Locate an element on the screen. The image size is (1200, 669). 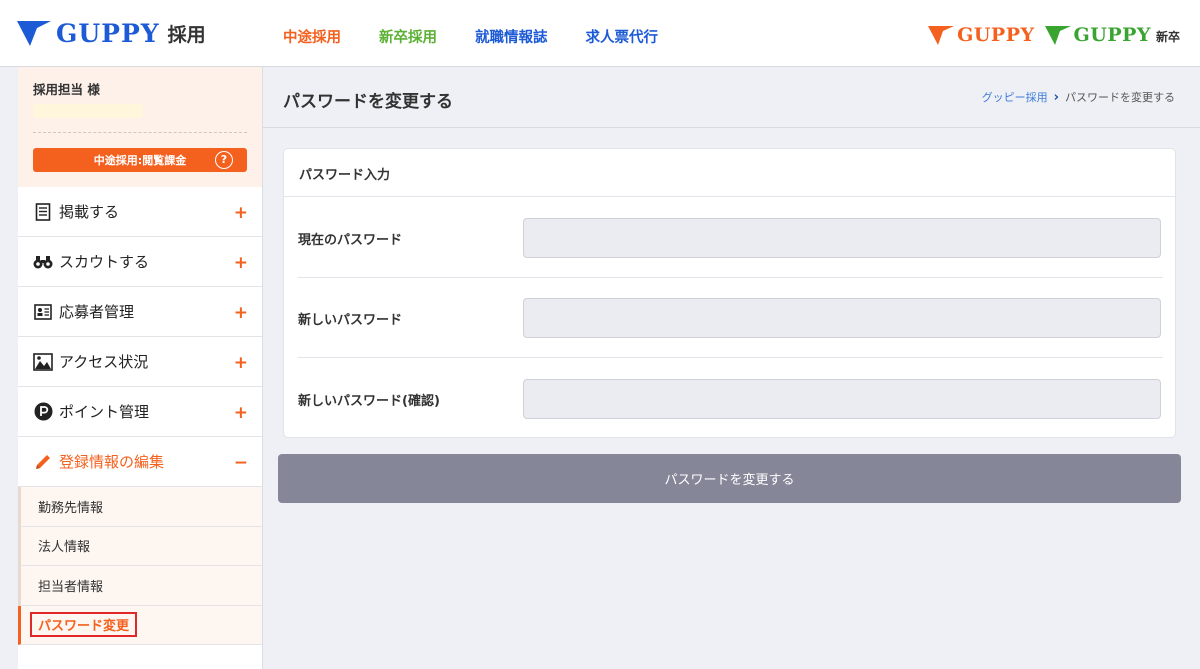
confirm-password-row: 新しいパスワード(確認) is located at coordinates (730, 399).